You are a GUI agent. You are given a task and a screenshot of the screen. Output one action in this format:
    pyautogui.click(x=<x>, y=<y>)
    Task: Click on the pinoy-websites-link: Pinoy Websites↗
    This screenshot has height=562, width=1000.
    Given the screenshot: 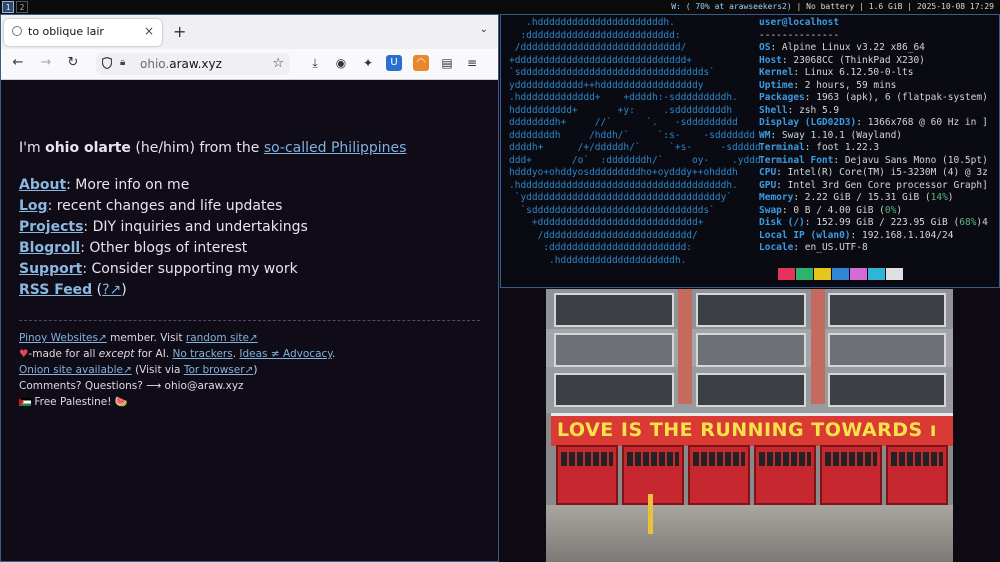 What is the action you would take?
    pyautogui.click(x=63, y=338)
    